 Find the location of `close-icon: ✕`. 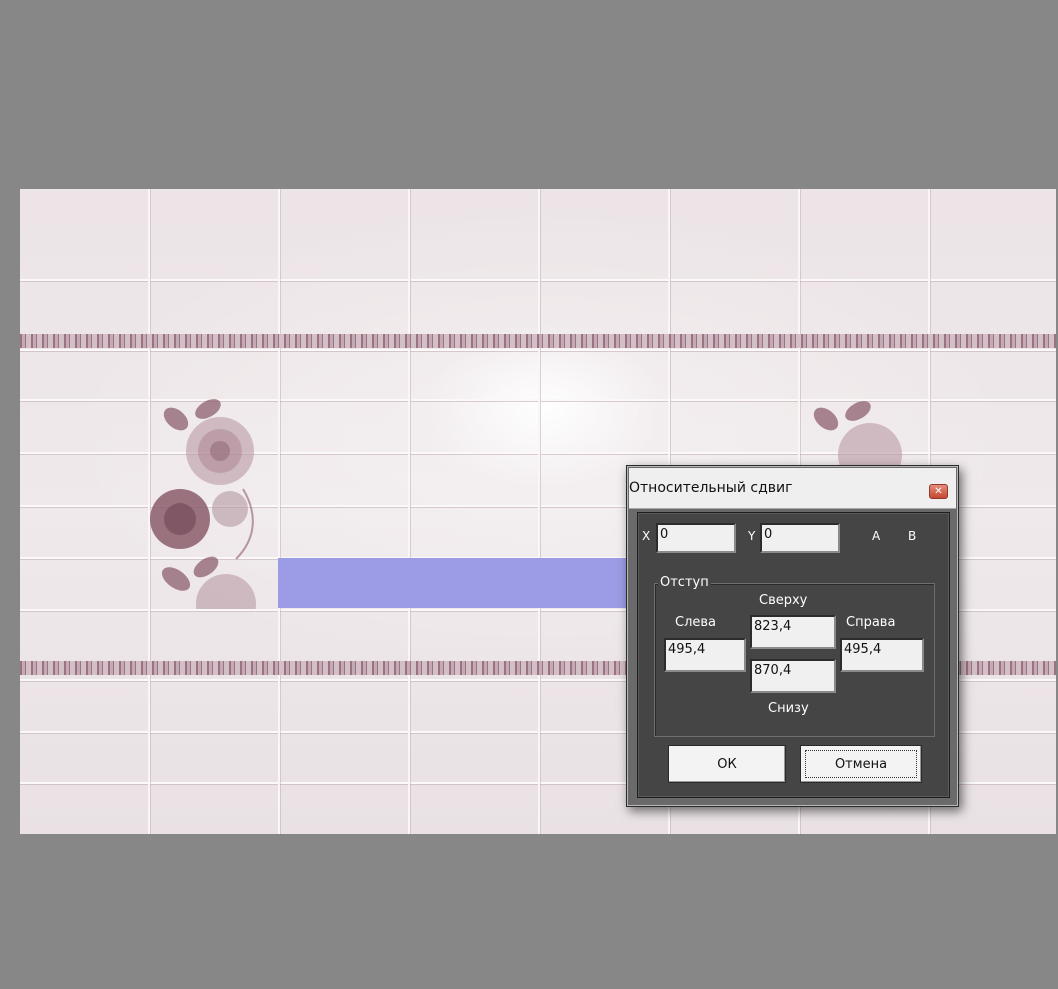

close-icon: ✕ is located at coordinates (938, 491).